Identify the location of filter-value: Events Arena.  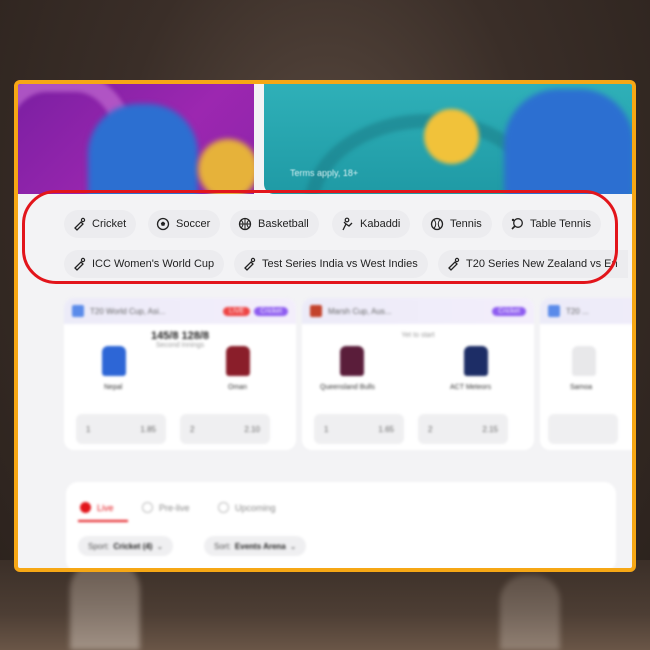
(260, 546).